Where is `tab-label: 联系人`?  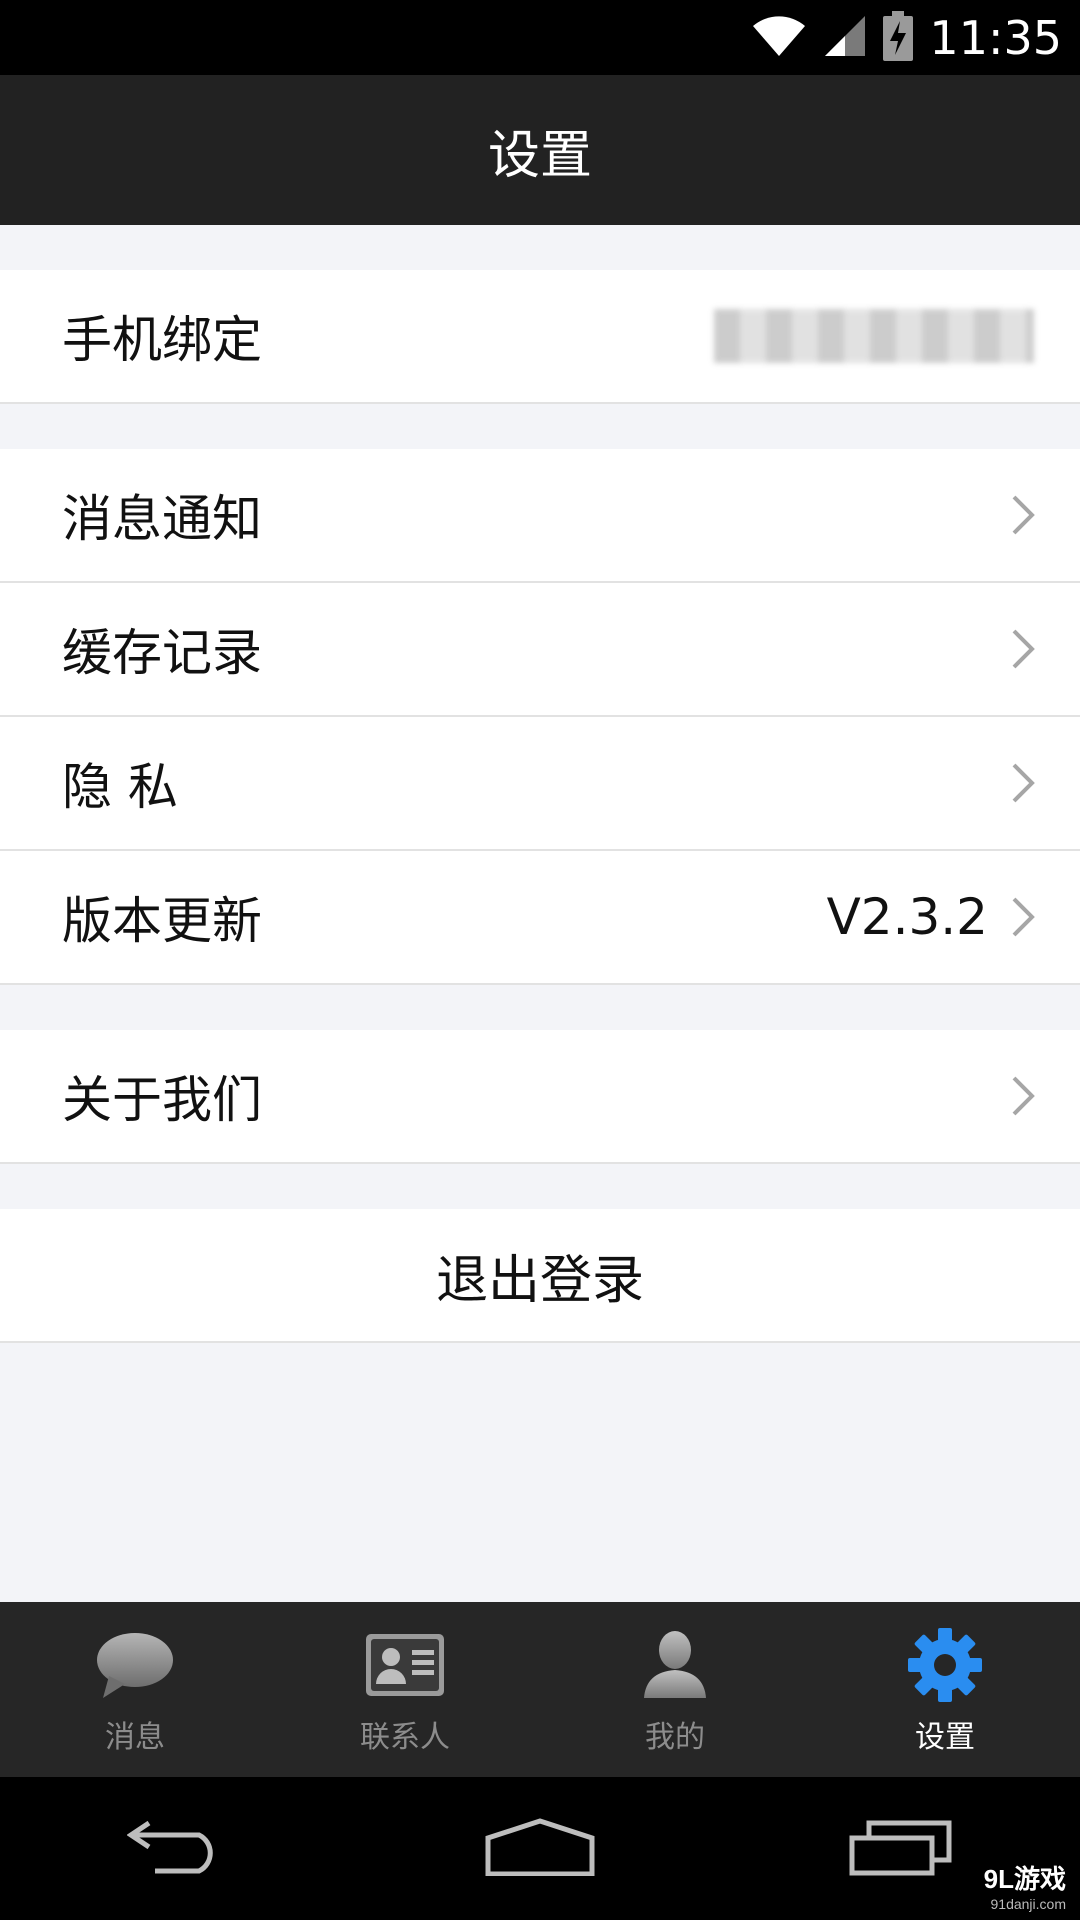
tab-label: 联系人 is located at coordinates (405, 1737).